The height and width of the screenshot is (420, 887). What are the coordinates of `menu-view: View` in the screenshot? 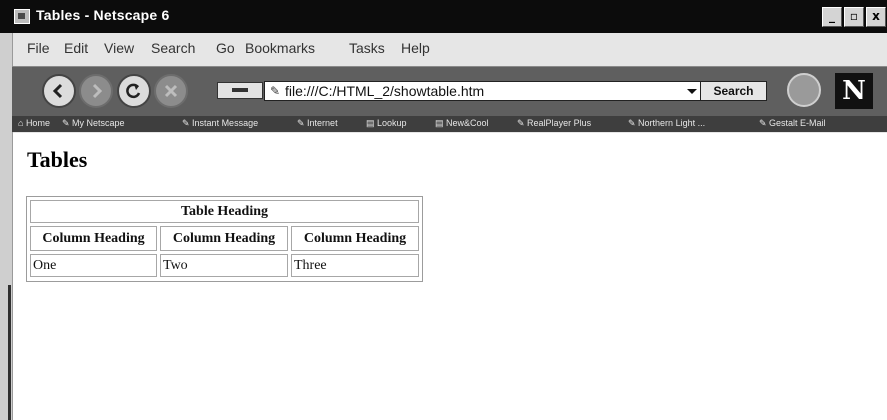 It's located at (119, 48).